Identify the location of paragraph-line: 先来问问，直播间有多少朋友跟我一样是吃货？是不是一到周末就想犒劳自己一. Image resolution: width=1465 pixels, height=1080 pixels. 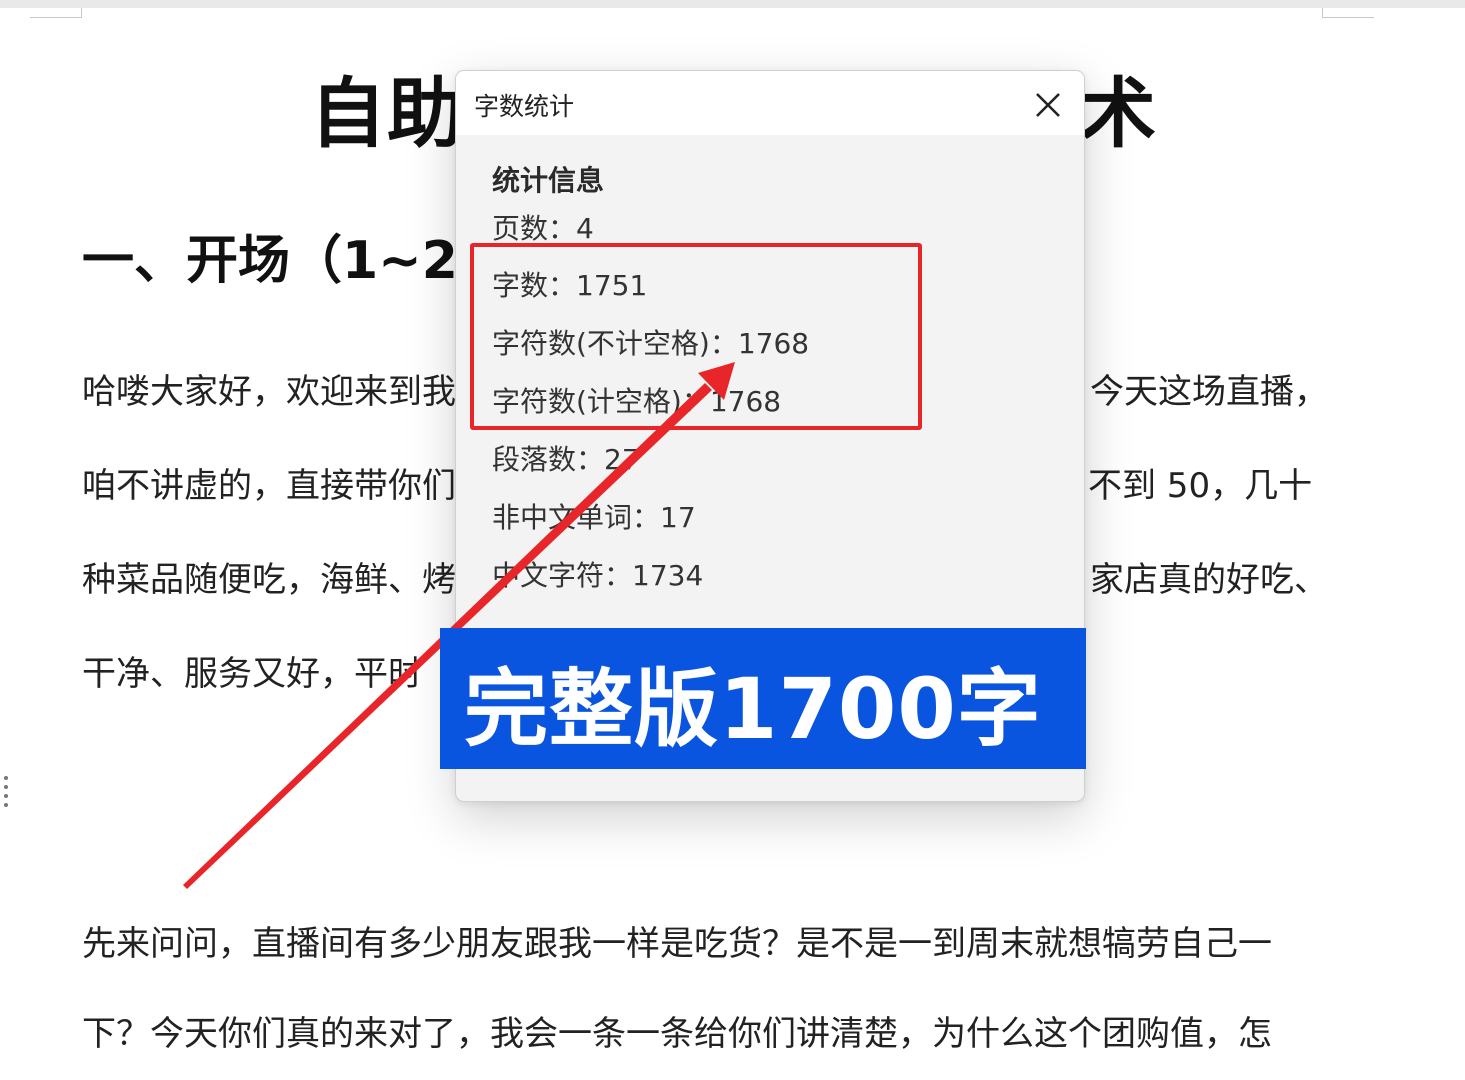
(677, 944).